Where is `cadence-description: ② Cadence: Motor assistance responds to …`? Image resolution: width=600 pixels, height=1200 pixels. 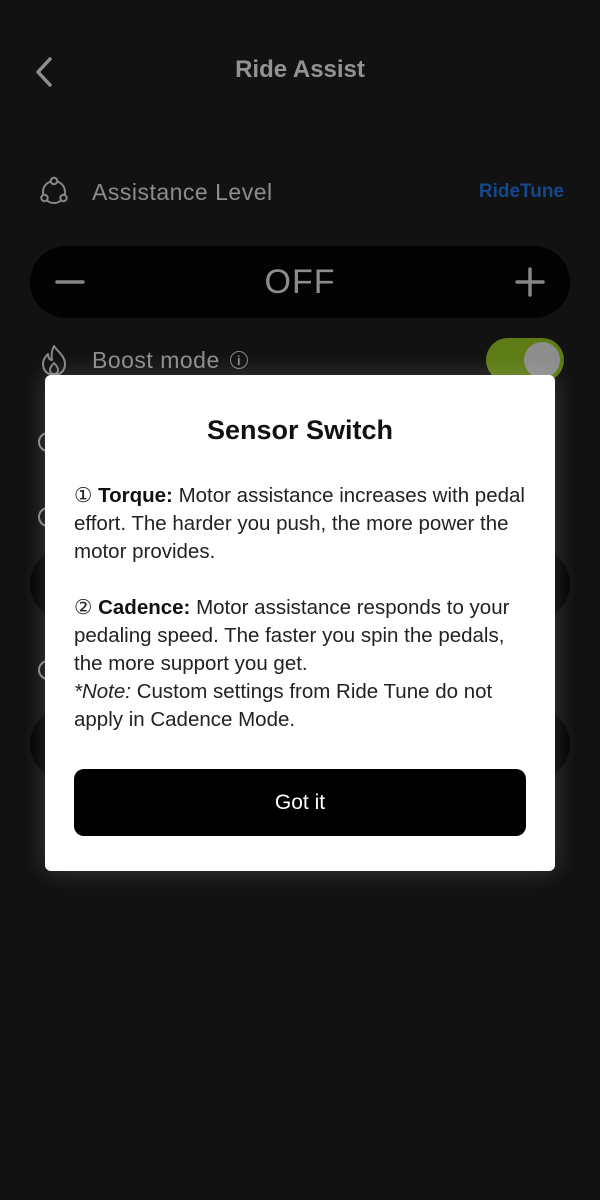 cadence-description: ② Cadence: Motor assistance responds to … is located at coordinates (301, 636).